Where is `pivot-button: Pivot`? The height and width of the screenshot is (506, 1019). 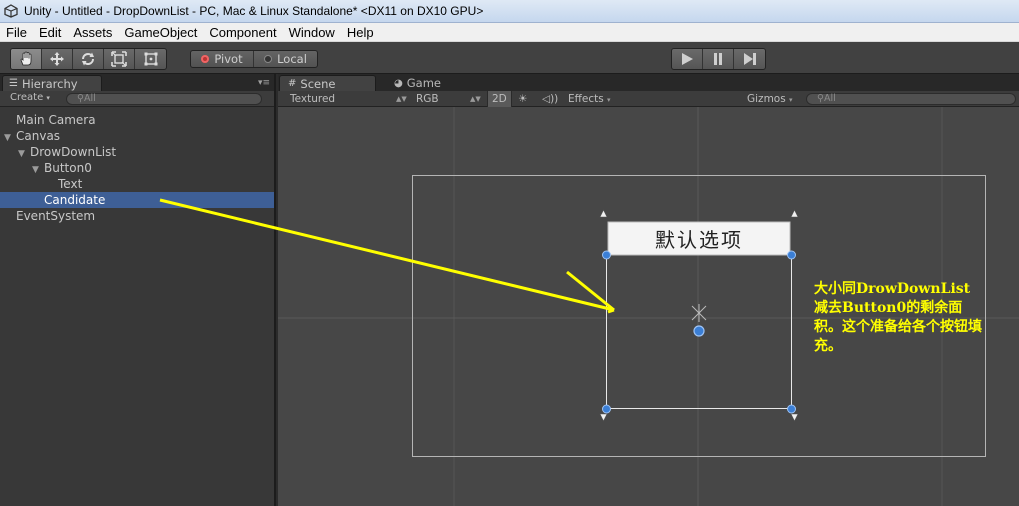
pivot-button: Pivot is located at coordinates (222, 59).